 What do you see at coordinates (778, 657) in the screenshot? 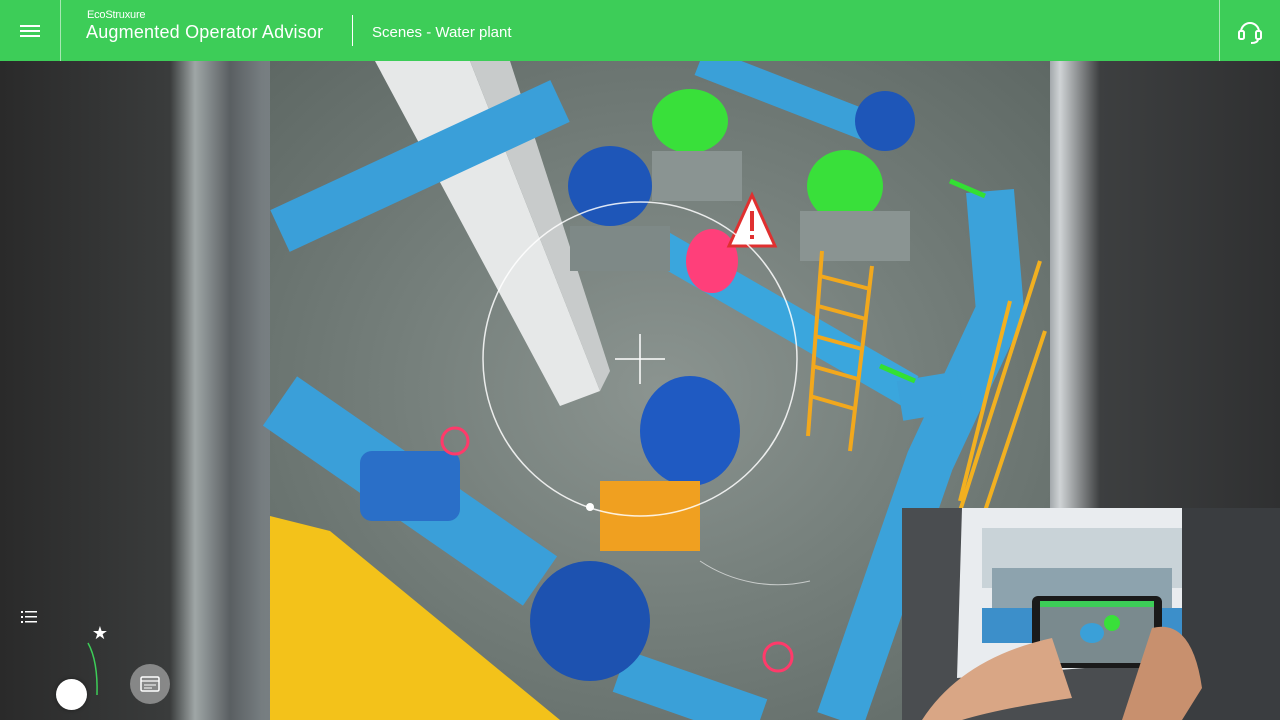
I see `valve-bottom` at bounding box center [778, 657].